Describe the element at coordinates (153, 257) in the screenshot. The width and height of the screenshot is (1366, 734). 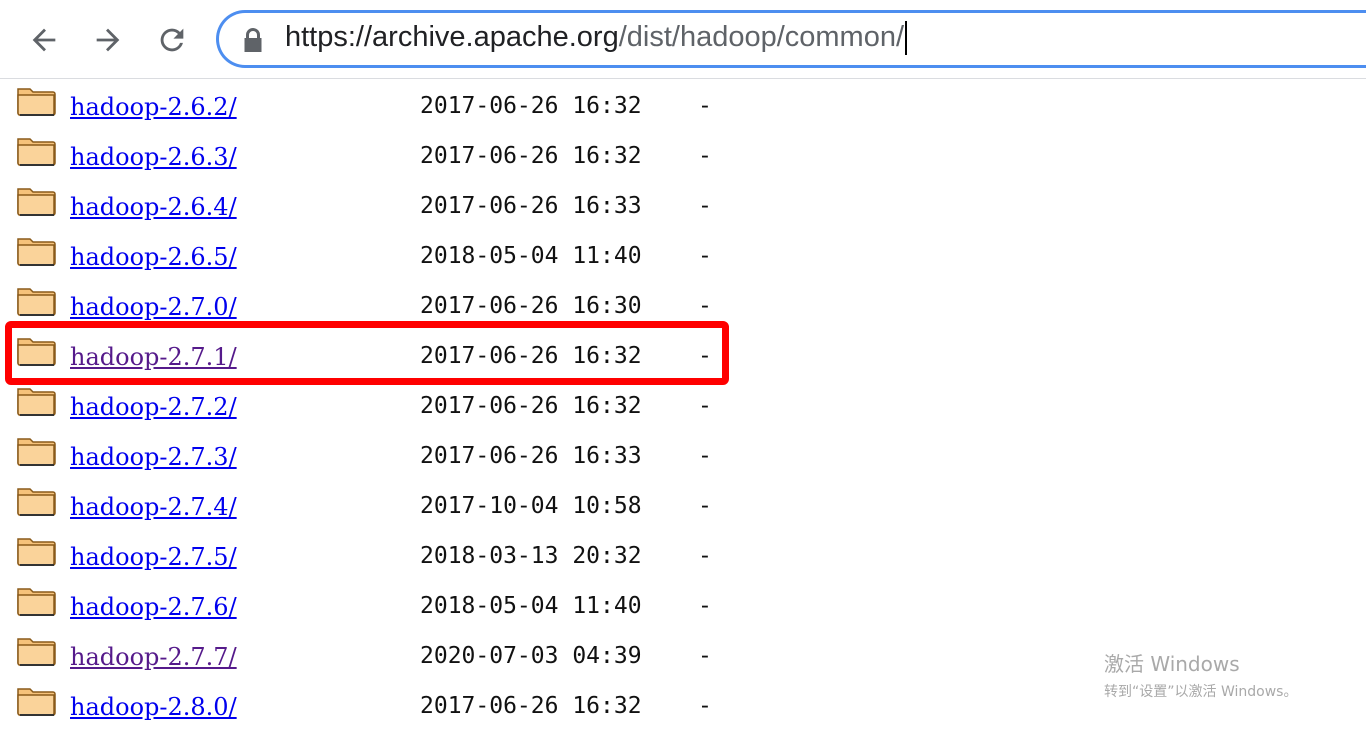
I see `directory-link: hadoop-2.6.5/` at that location.